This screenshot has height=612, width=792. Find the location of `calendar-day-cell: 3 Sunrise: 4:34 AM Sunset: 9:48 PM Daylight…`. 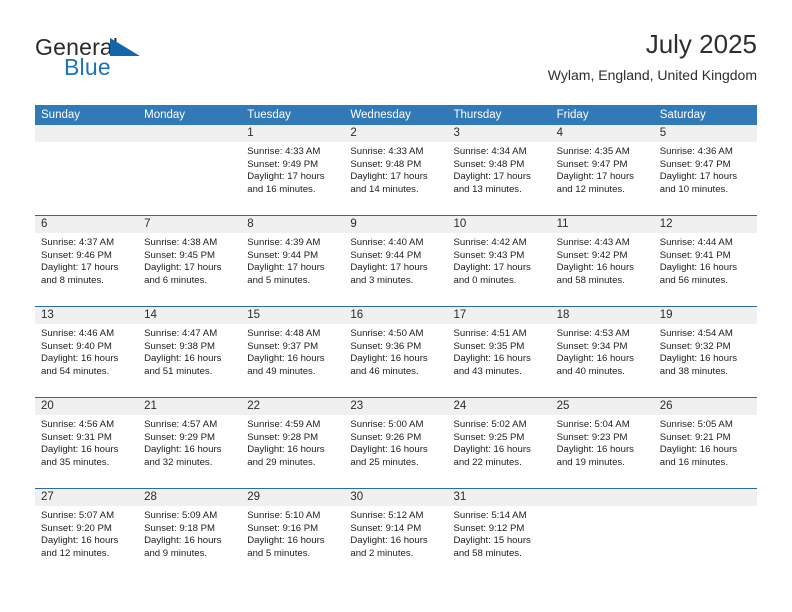

calendar-day-cell: 3 Sunrise: 4:34 AM Sunset: 9:48 PM Daylight… is located at coordinates (499, 170).